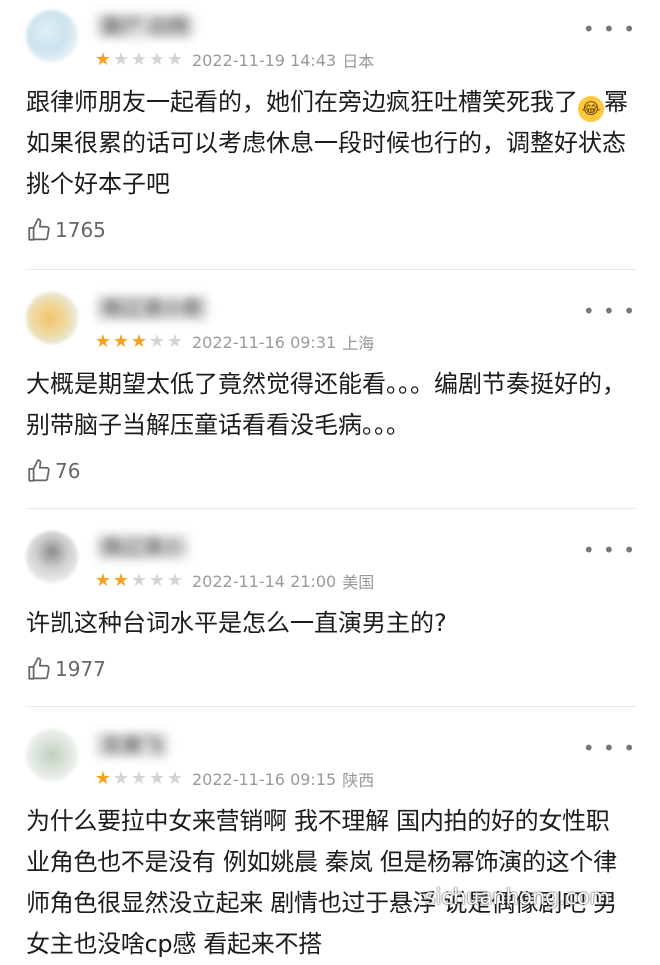  I want to click on review-header: 南辽清小奇 • • • ★ ★ ★ ★ ★ 2022-11-16 09:31 上海, so click(331, 322).